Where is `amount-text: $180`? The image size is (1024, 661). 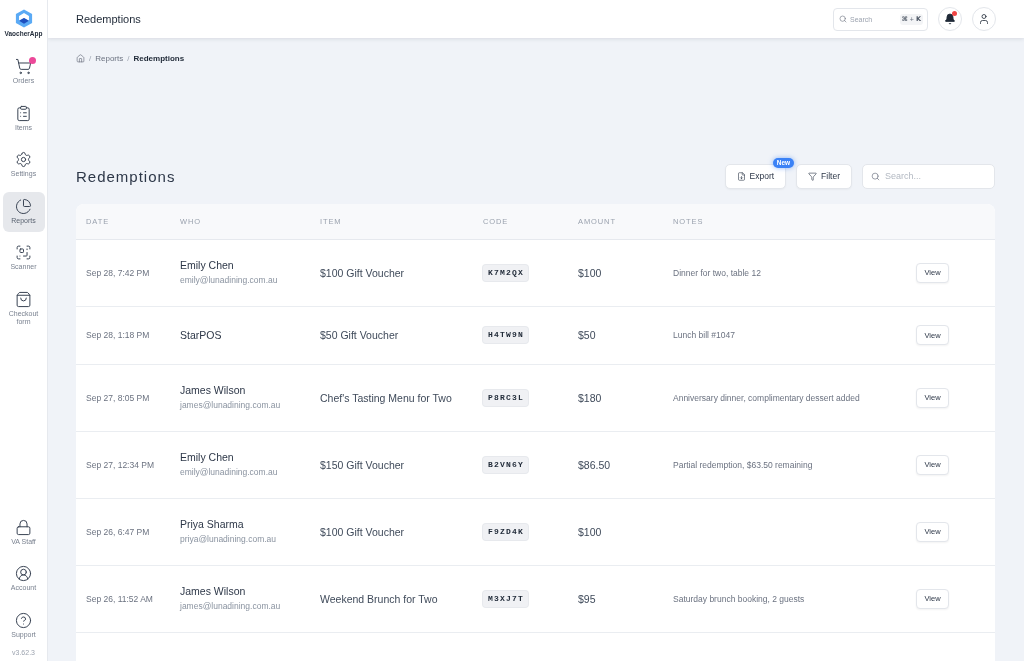 amount-text: $180 is located at coordinates (590, 397).